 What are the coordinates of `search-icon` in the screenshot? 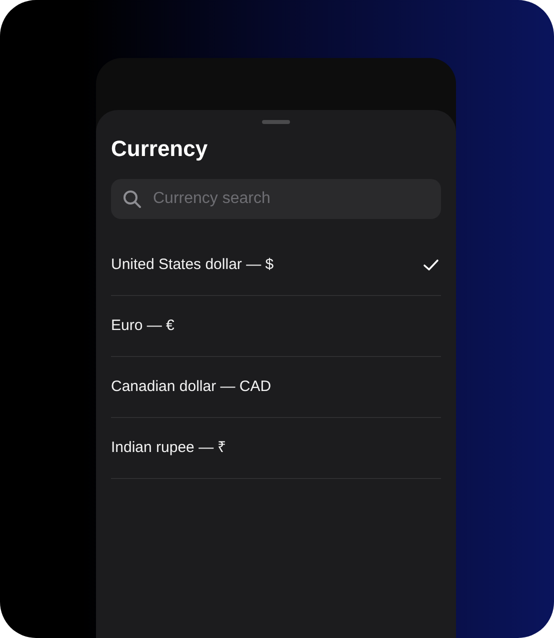 It's located at (132, 199).